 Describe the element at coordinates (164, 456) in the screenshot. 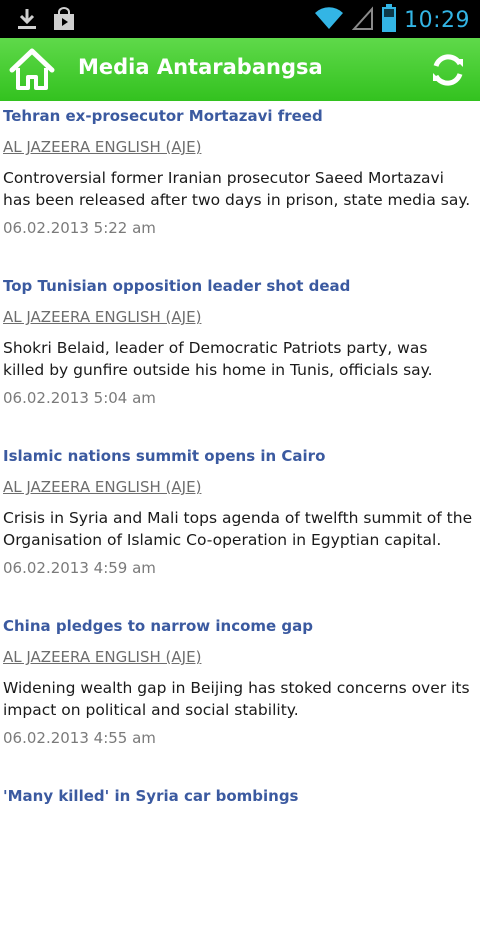

I see `article-title: Islamic nations summit opens in Cairo` at that location.